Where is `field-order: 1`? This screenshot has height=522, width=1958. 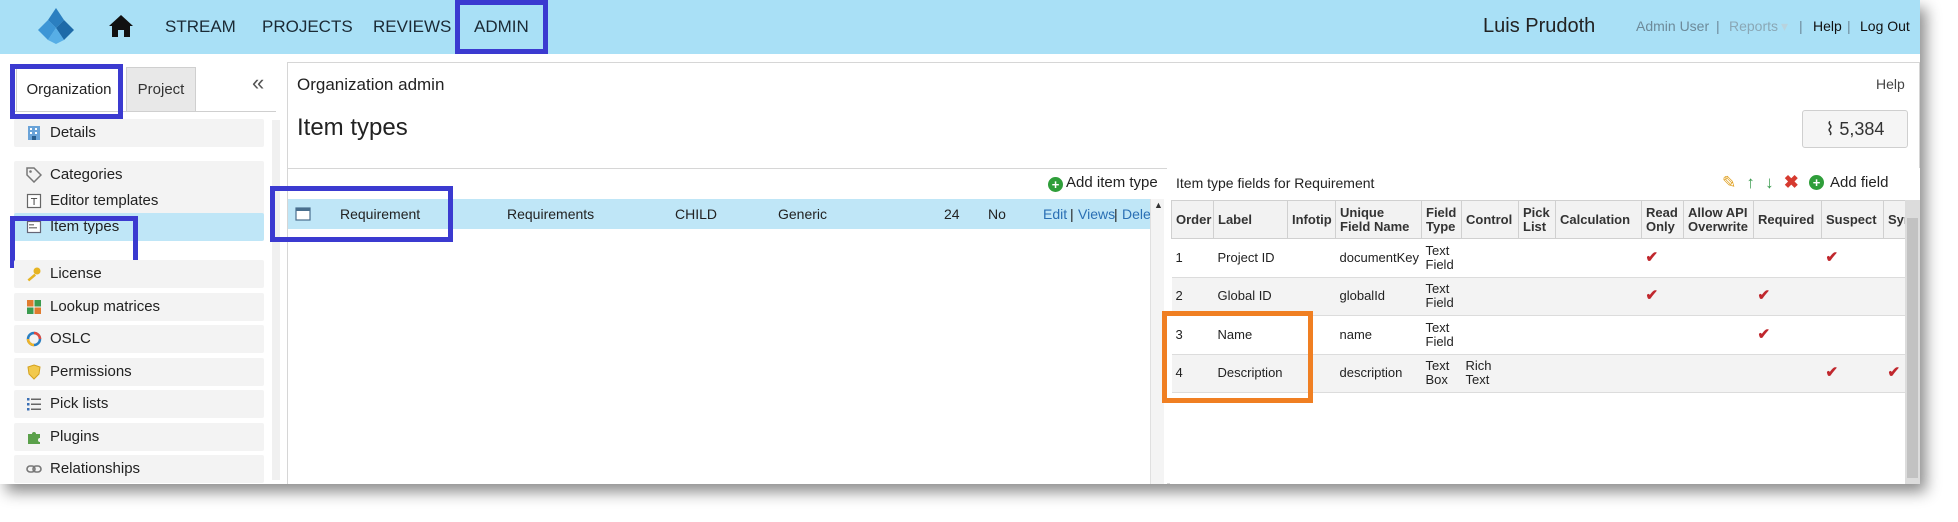
field-order: 1 is located at coordinates (1192, 258).